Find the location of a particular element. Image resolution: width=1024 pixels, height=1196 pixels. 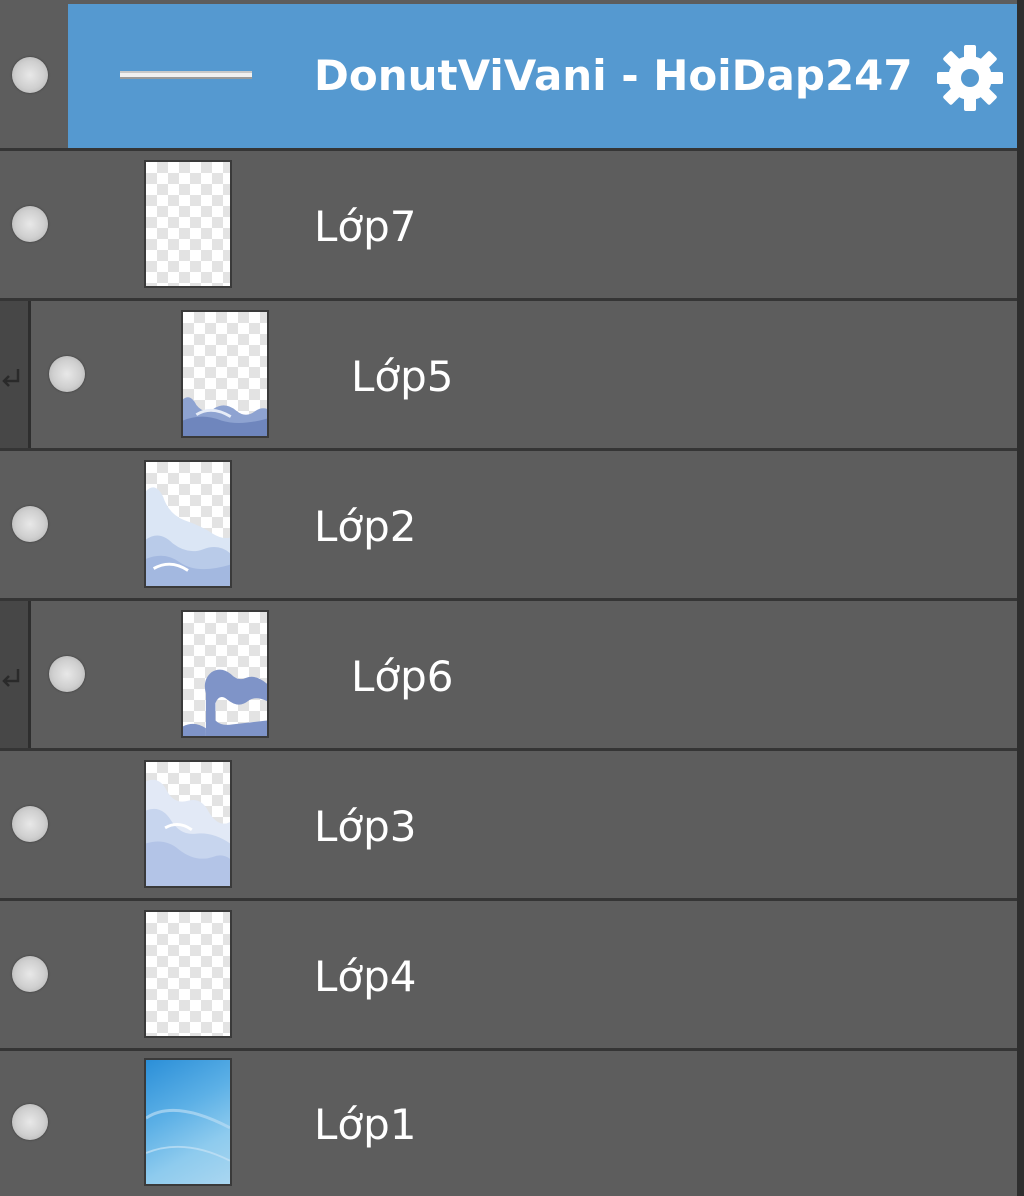

layer-row: Lớp1 is located at coordinates (508, 1123).